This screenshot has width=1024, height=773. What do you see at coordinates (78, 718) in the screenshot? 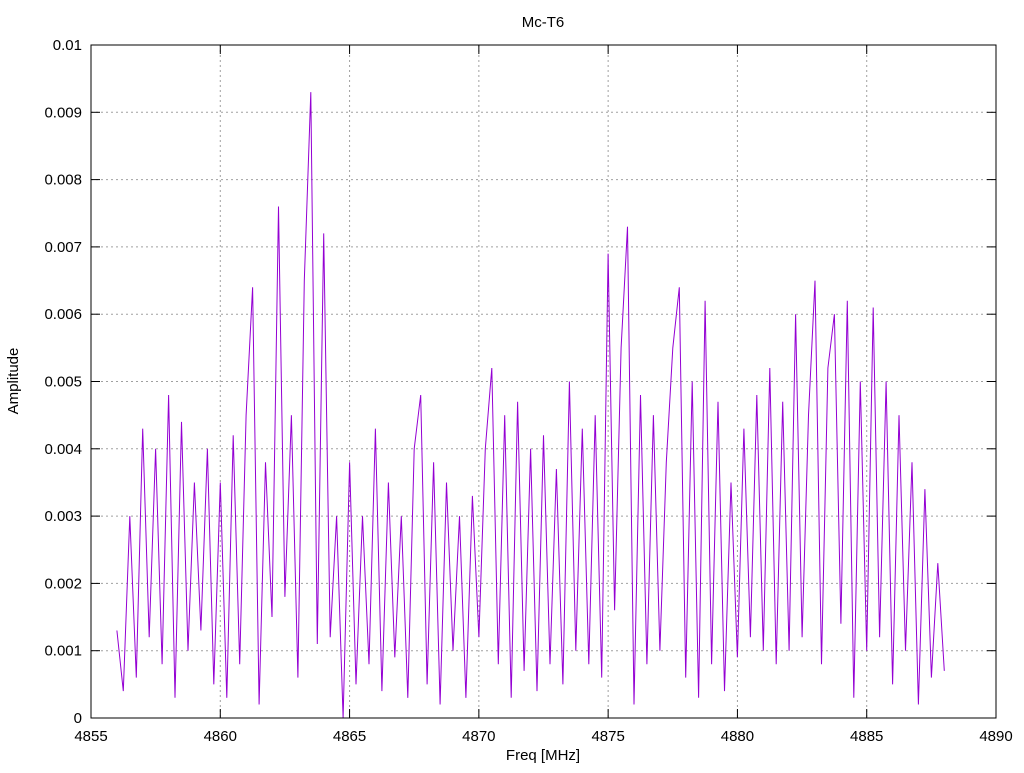
I see `y-tick-label: 0` at bounding box center [78, 718].